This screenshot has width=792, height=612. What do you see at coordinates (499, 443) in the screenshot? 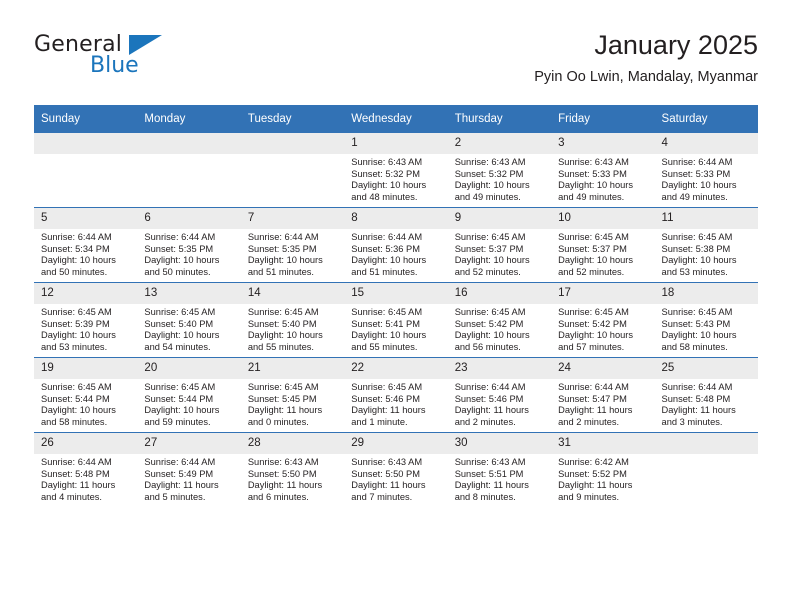
I see `day-number: 30` at bounding box center [499, 443].